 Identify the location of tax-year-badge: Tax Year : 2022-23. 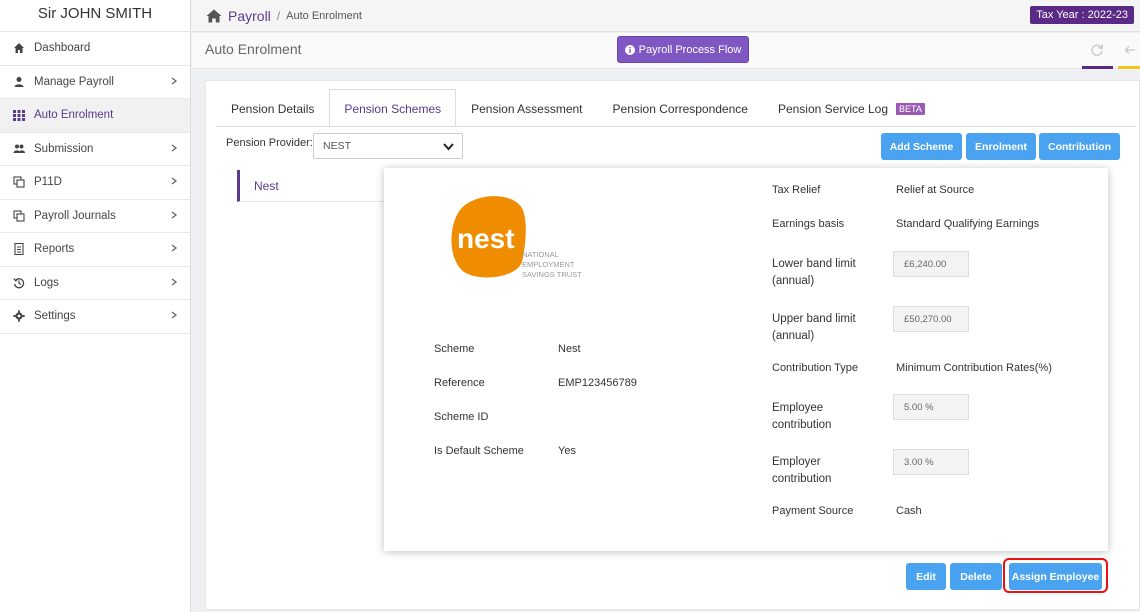
(1082, 15).